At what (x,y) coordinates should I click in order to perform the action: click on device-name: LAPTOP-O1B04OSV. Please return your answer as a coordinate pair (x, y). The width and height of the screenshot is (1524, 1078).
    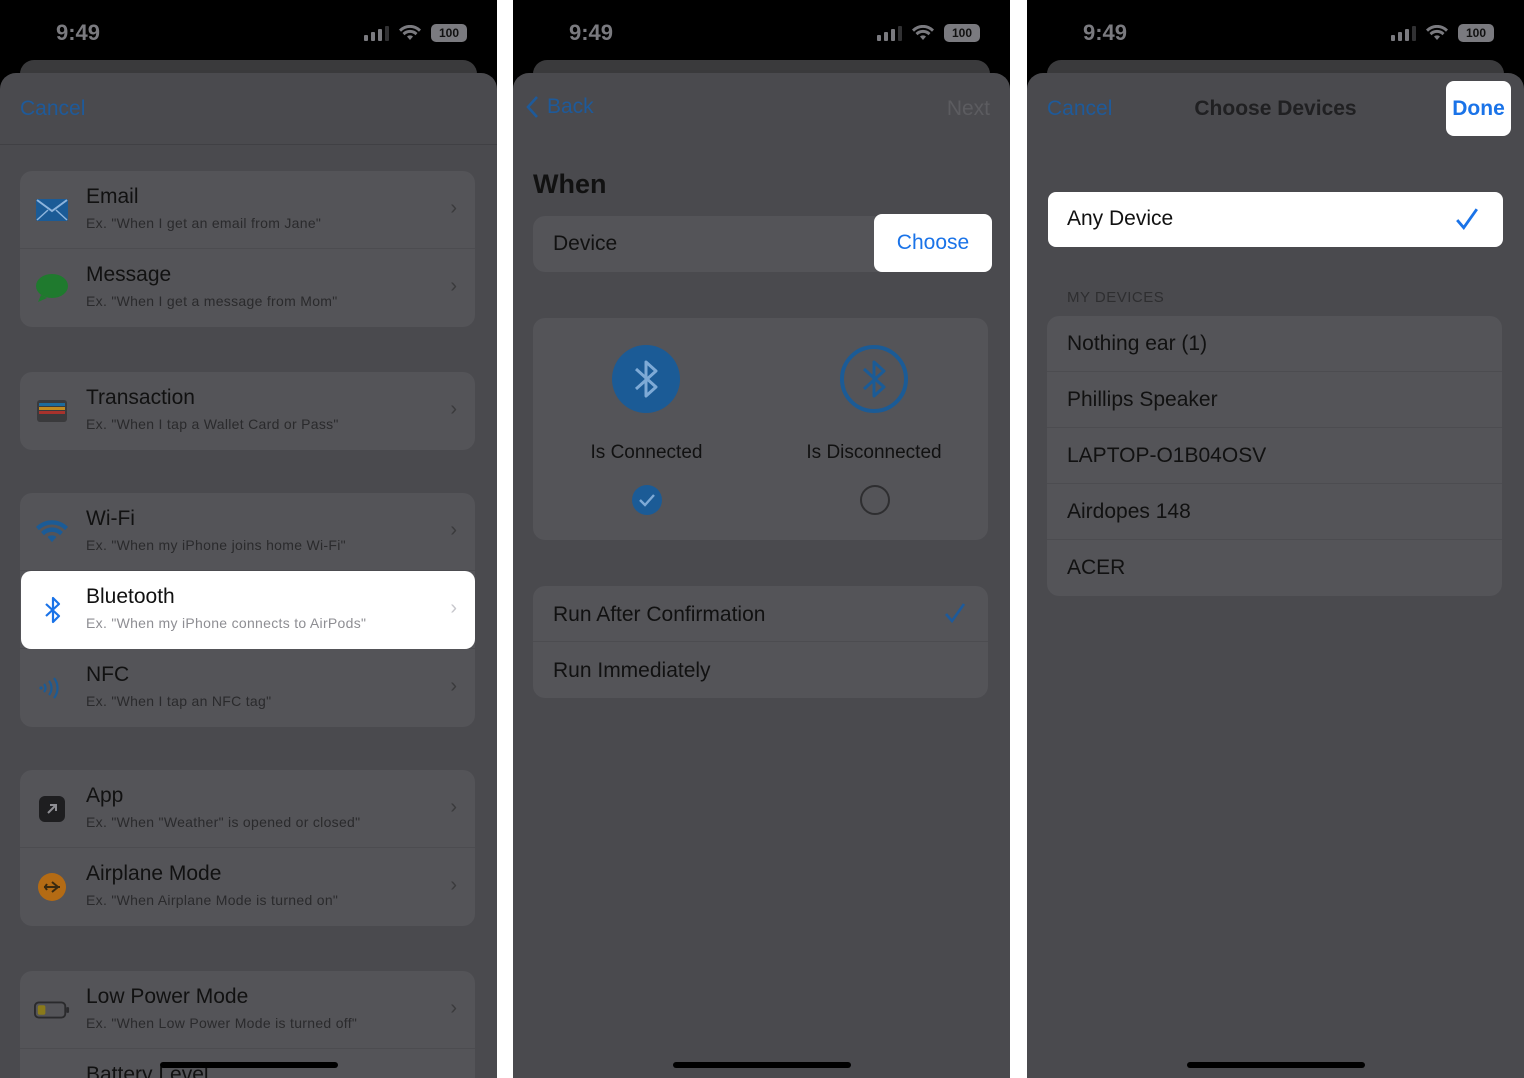
    Looking at the image, I should click on (1167, 455).